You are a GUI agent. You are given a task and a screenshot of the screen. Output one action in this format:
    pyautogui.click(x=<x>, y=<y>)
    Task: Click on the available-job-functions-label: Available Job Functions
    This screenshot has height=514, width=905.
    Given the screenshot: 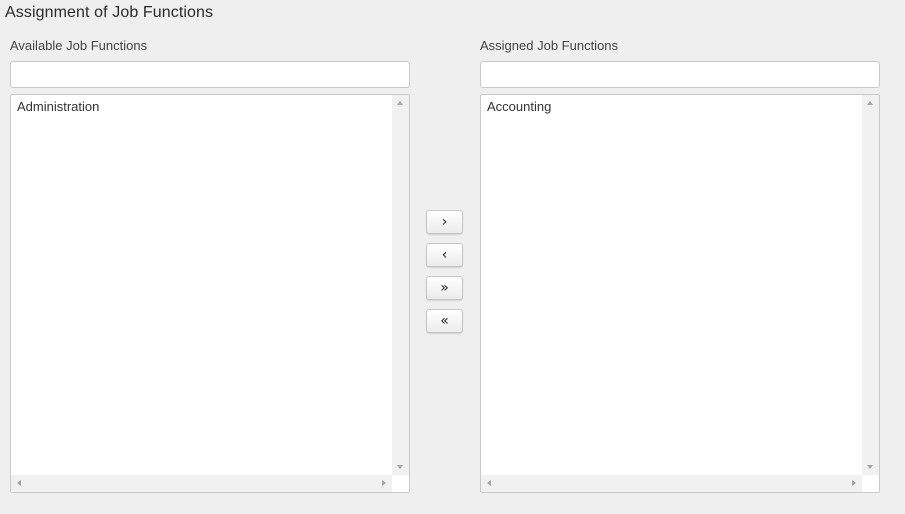 What is the action you would take?
    pyautogui.click(x=79, y=45)
    